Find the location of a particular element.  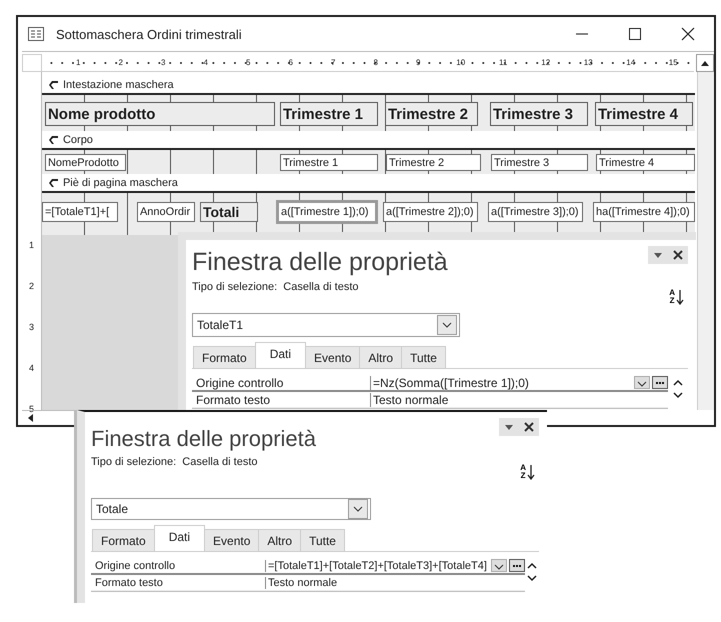

text-box-control: a([Trimestre 1]);0) is located at coordinates (327, 212).